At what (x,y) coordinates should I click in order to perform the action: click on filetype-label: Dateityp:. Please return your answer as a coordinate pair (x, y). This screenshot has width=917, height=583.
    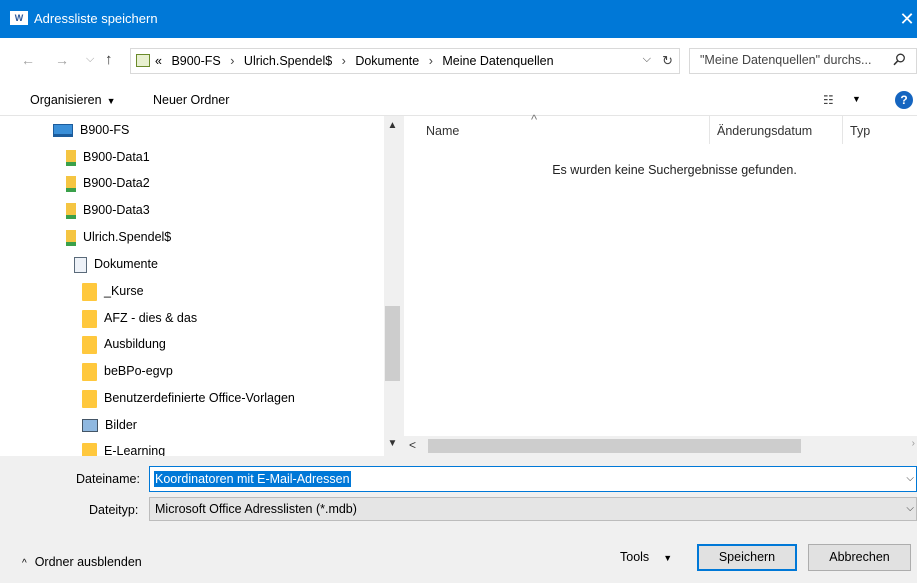
    Looking at the image, I should click on (114, 510).